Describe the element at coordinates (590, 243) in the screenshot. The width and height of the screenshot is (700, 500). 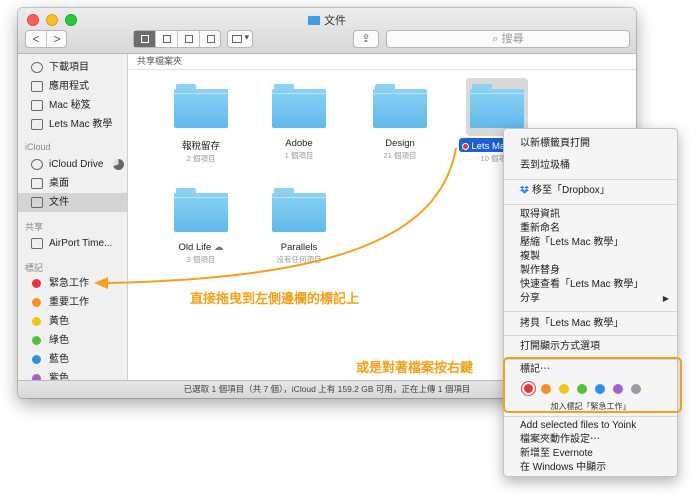
I see `menu-item-compress: 壓縮「Lets Mac 教學」` at that location.